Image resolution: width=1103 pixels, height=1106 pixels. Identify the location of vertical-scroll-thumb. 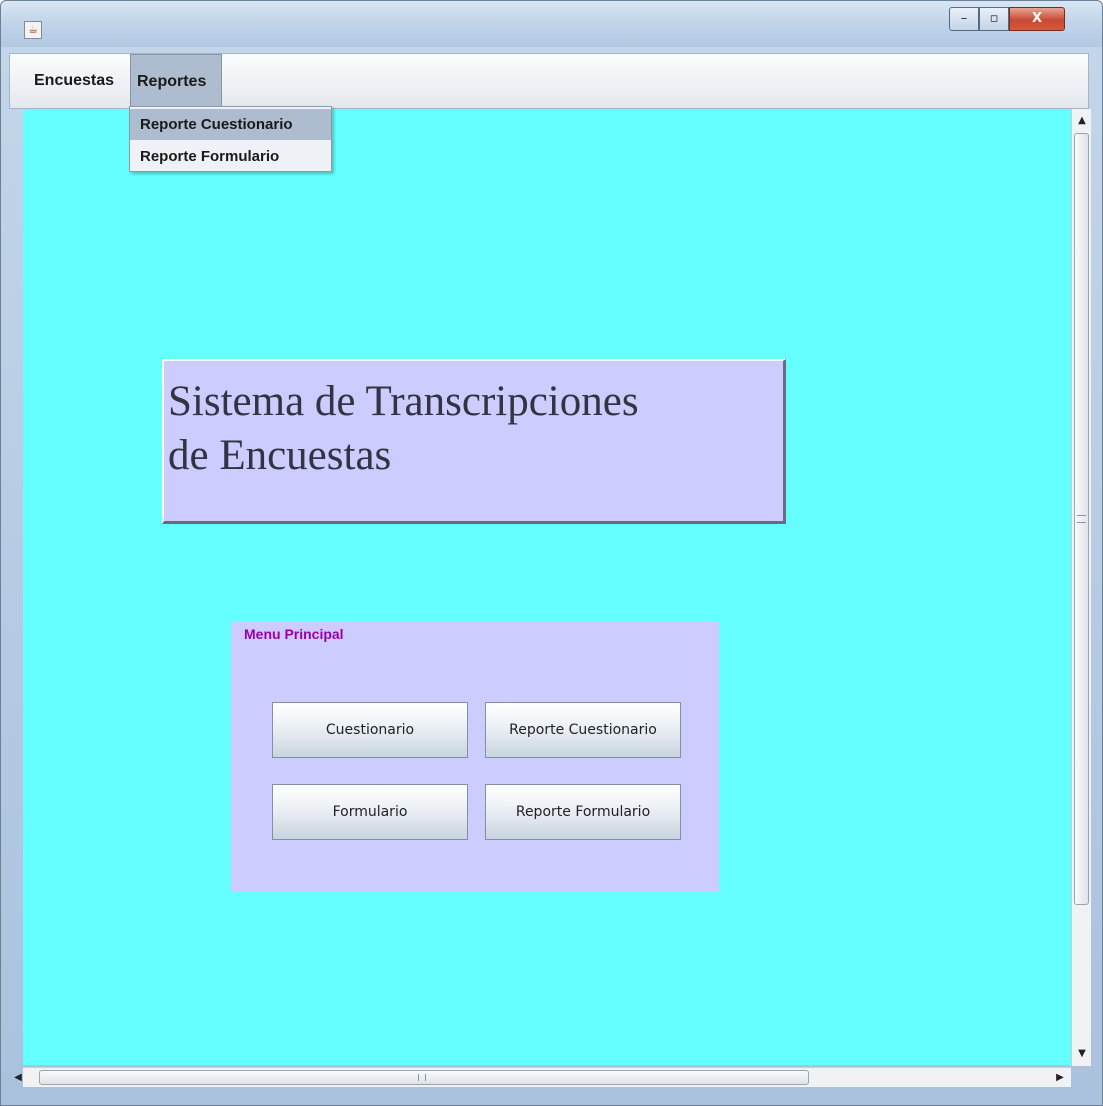
(1081, 519).